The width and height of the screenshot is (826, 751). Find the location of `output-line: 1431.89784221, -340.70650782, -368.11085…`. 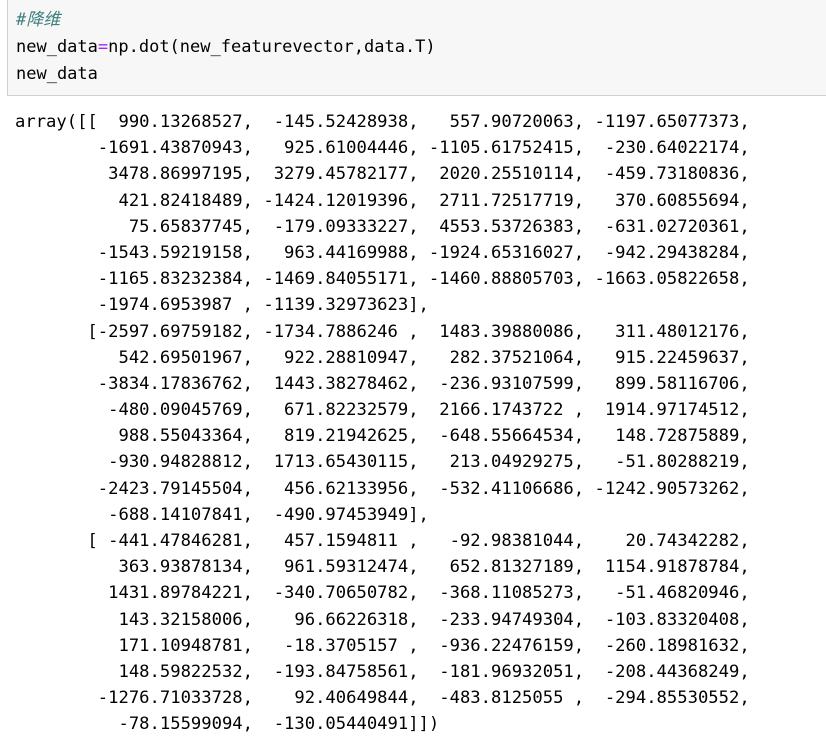

output-line: 1431.89784221, -340.70650782, -368.11085… is located at coordinates (382, 593).